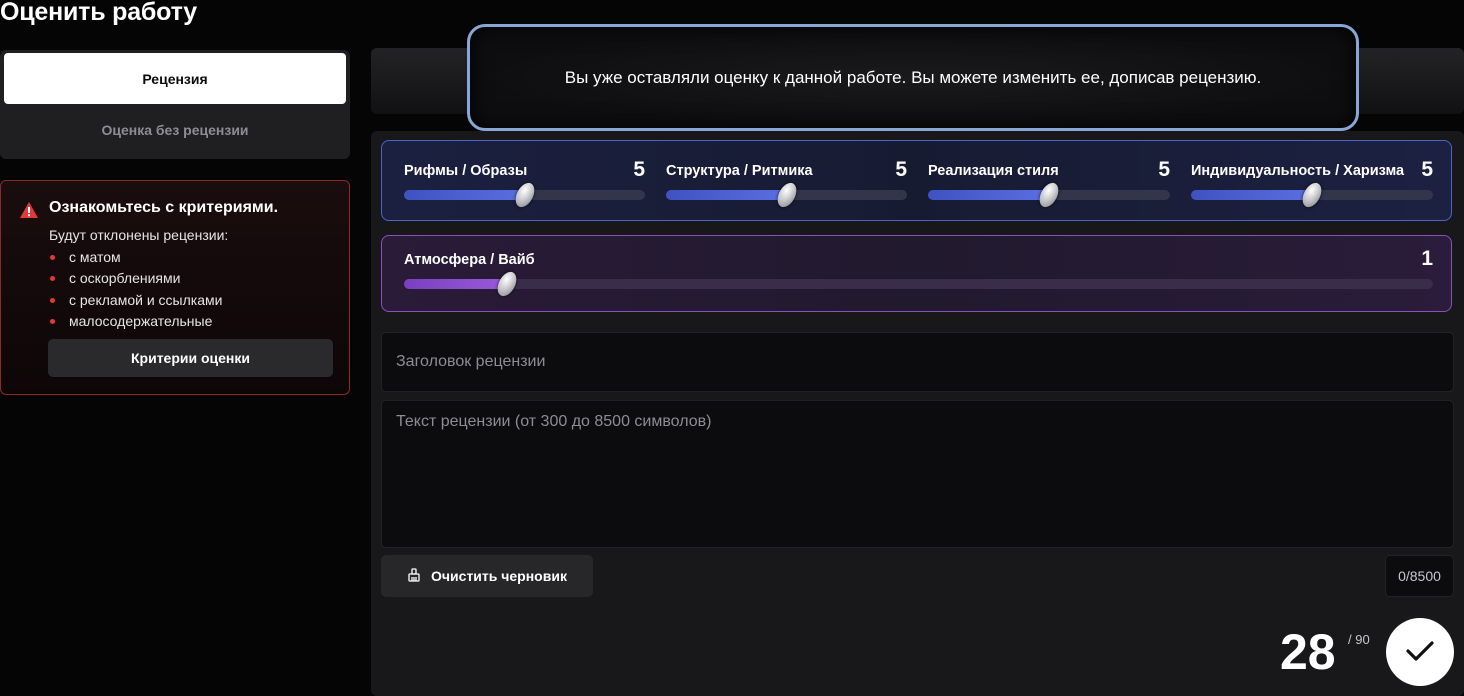 This screenshot has width=1464, height=696. Describe the element at coordinates (135, 257) in the screenshot. I see `criteria-list-item: с матом` at that location.